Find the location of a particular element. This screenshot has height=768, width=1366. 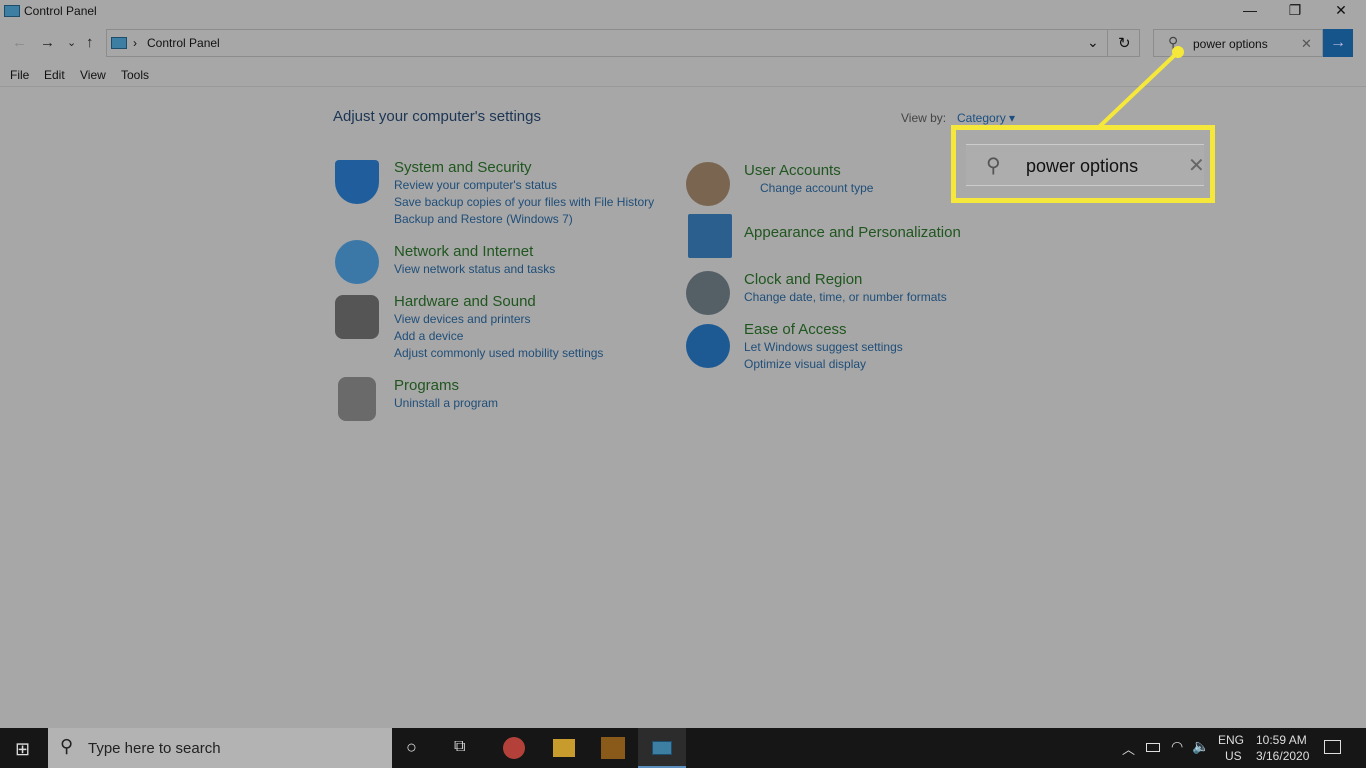

forward-button: → is located at coordinates (47, 42).